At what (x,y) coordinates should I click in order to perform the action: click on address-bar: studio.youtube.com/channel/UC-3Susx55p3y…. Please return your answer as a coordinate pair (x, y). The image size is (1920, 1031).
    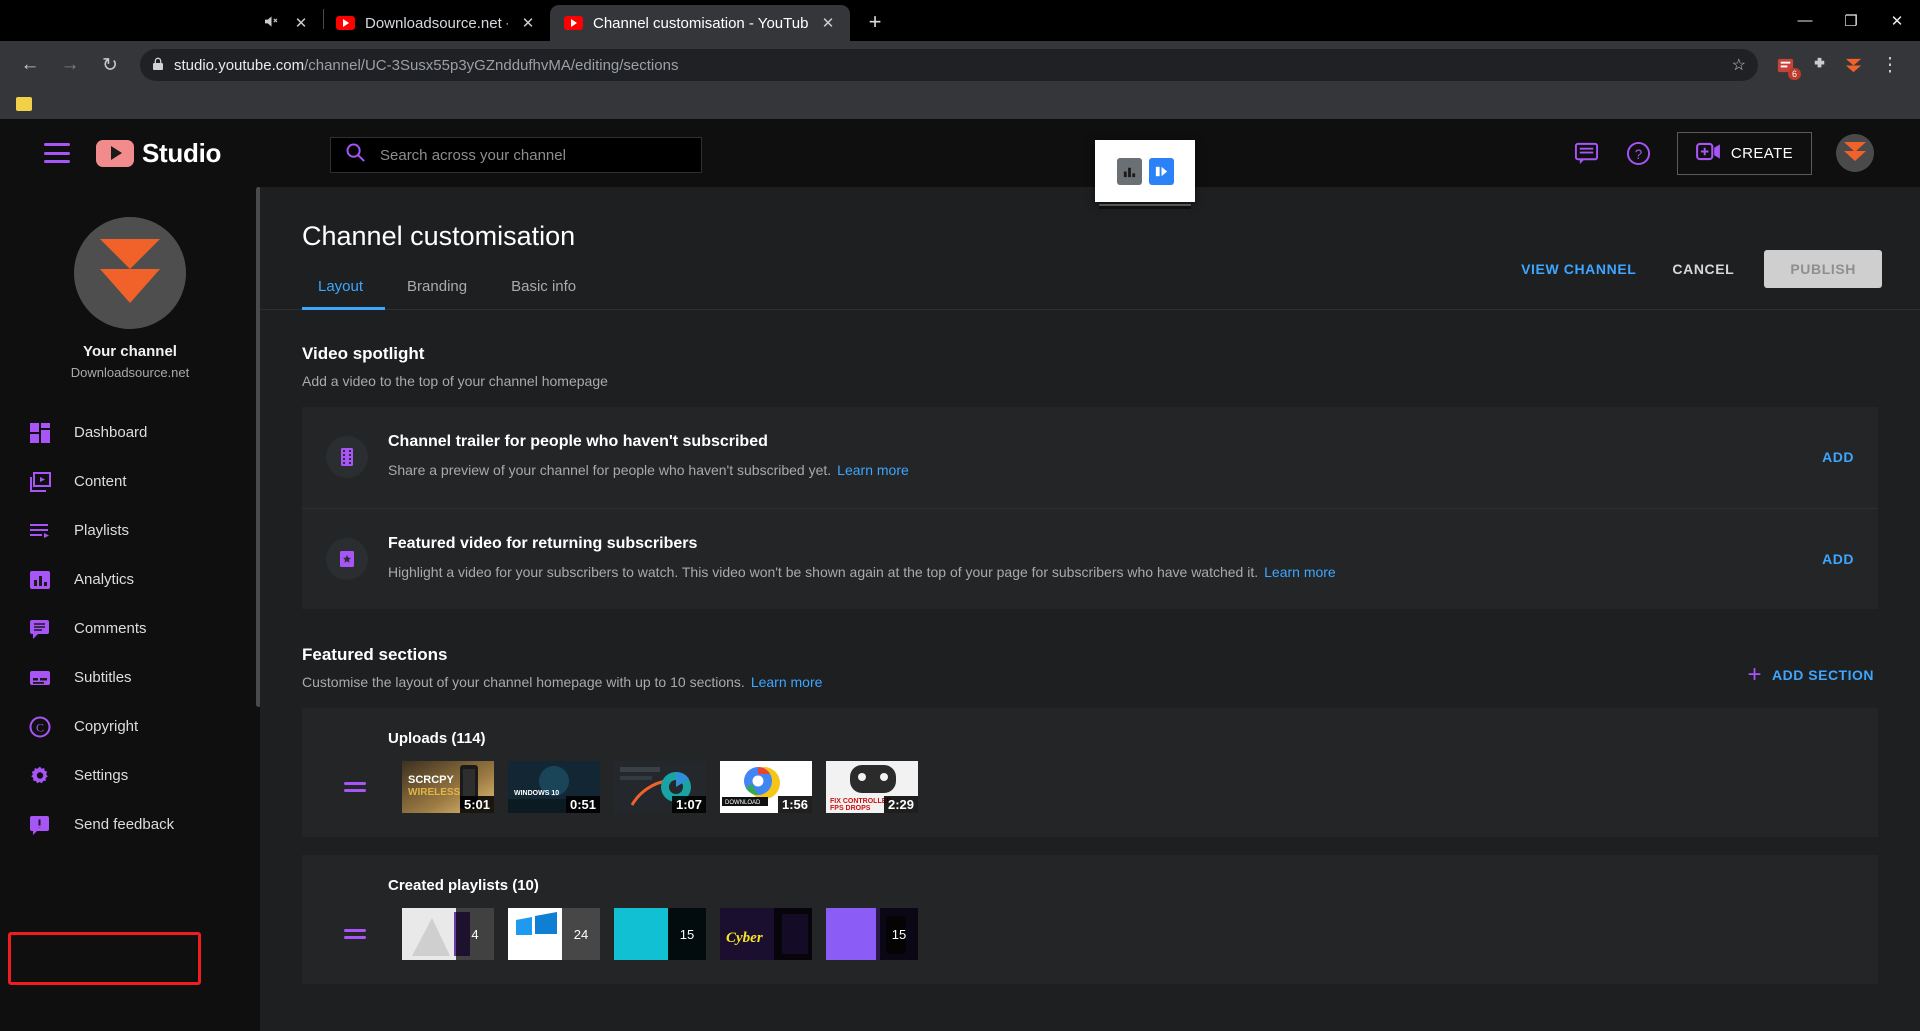
    Looking at the image, I should click on (949, 65).